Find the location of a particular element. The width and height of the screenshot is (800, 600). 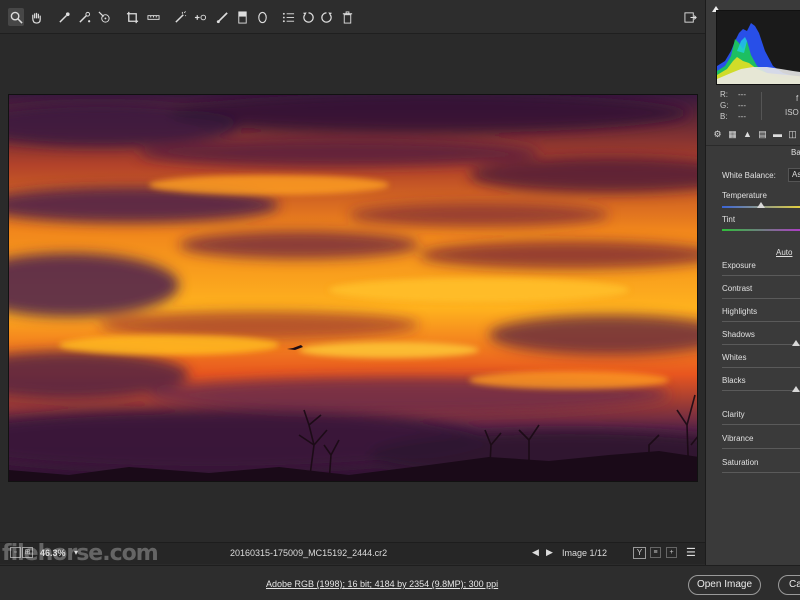

preferences-list-icon is located at coordinates (288, 17).